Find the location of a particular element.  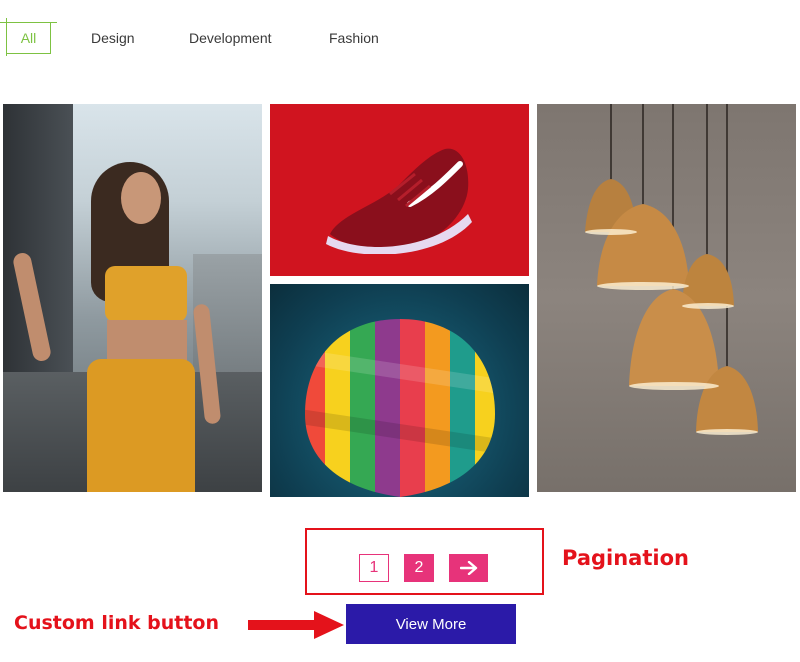

next-page-button is located at coordinates (468, 568).